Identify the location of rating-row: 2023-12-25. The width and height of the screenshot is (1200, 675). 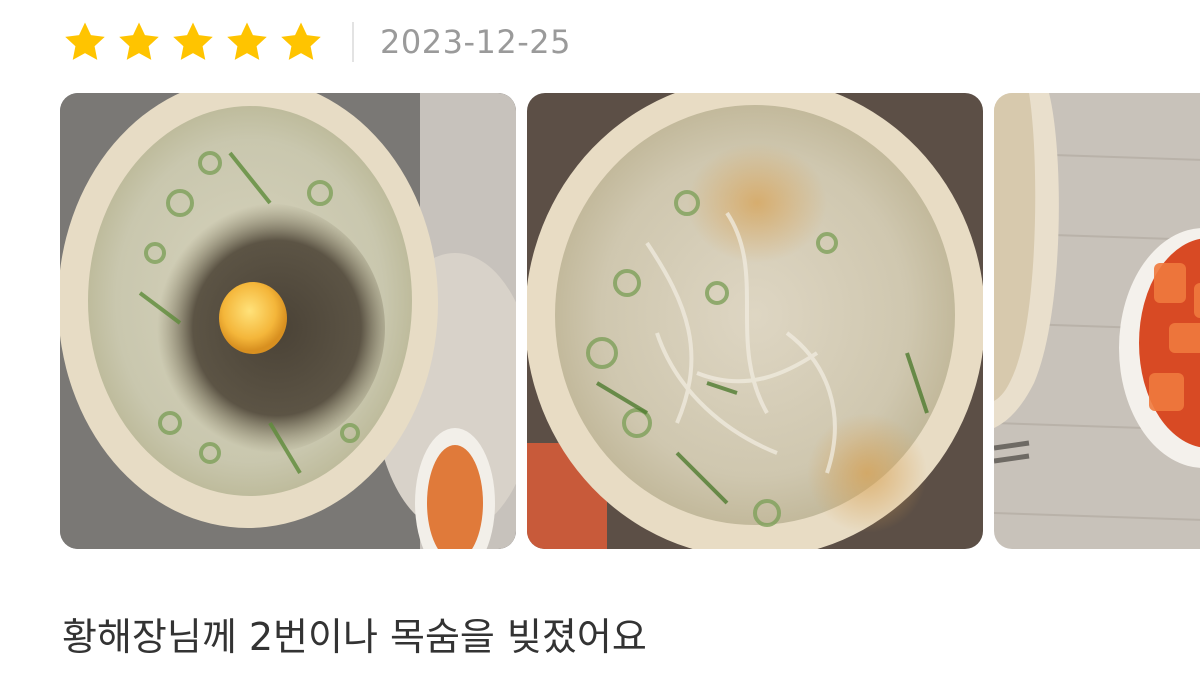
(316, 42).